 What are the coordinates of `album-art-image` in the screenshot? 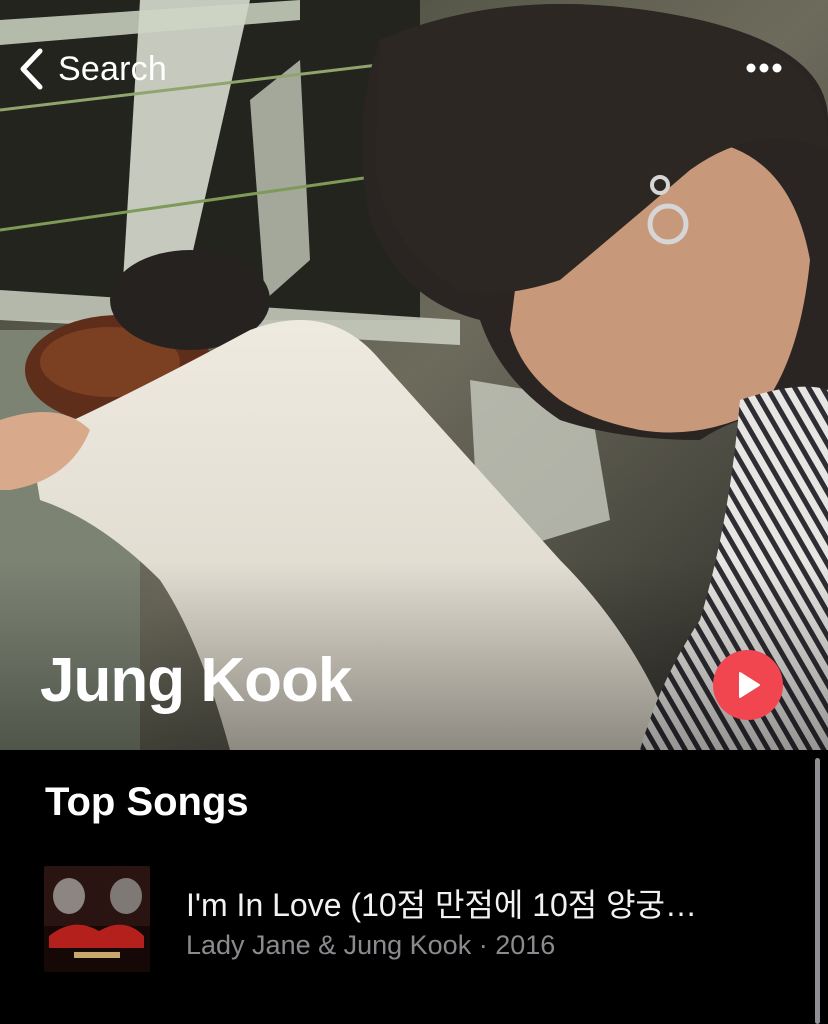 It's located at (97, 919).